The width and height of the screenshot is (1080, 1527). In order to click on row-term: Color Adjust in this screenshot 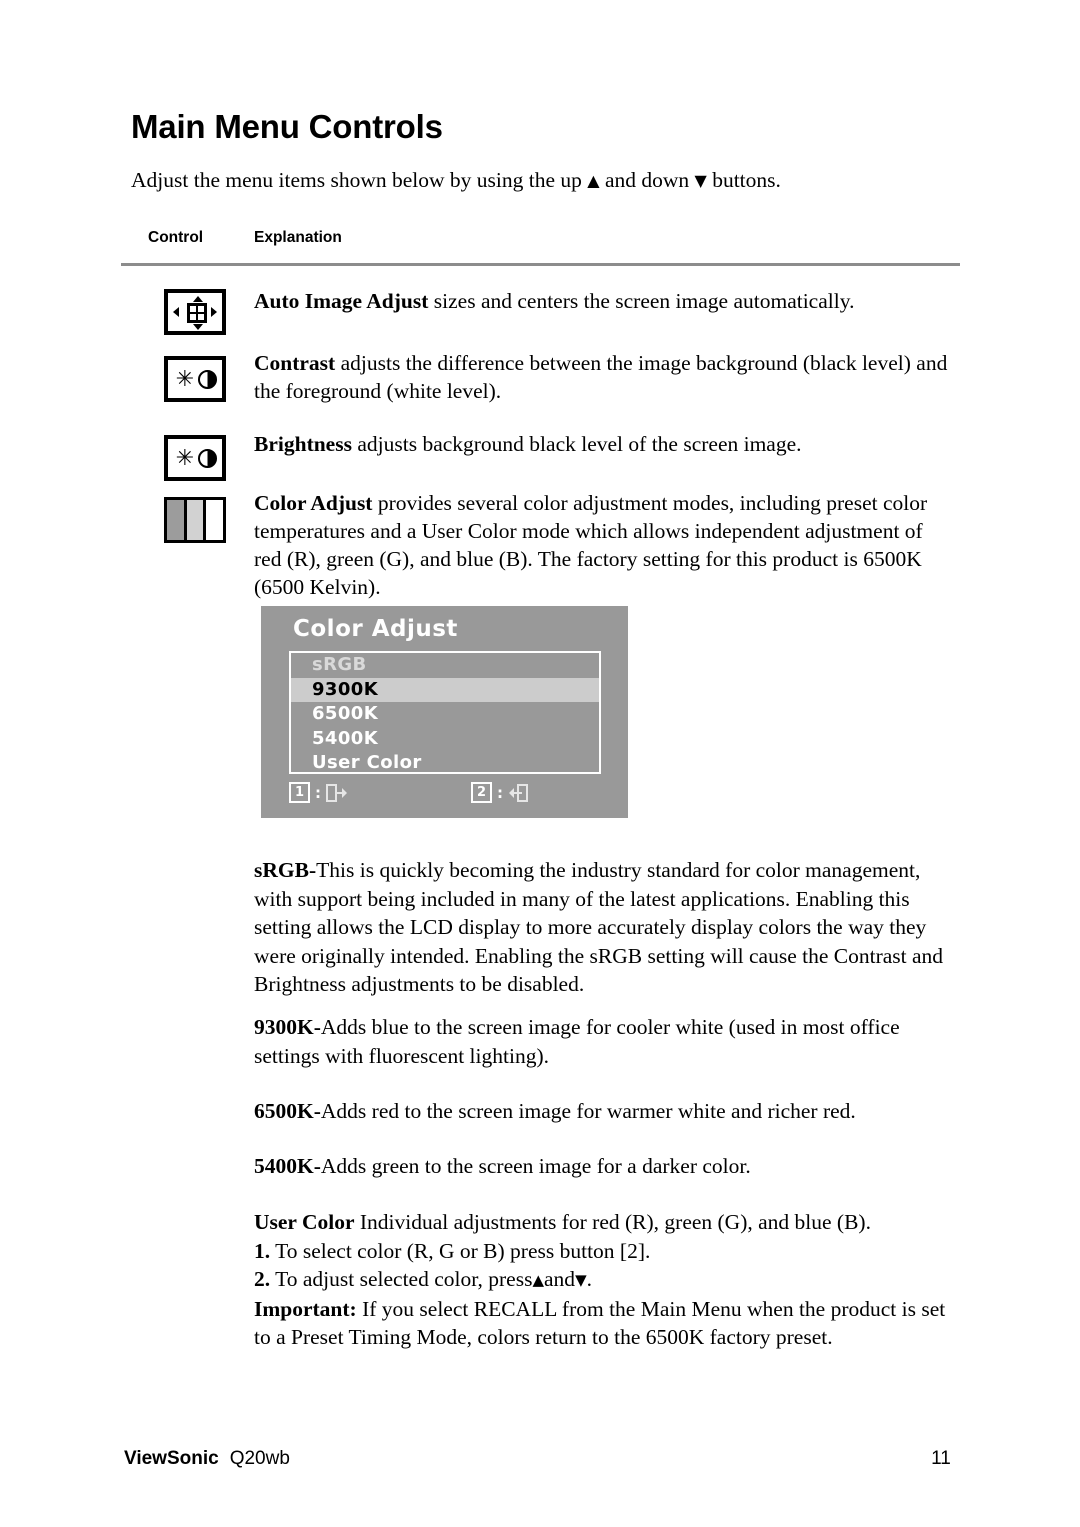, I will do `click(313, 503)`.